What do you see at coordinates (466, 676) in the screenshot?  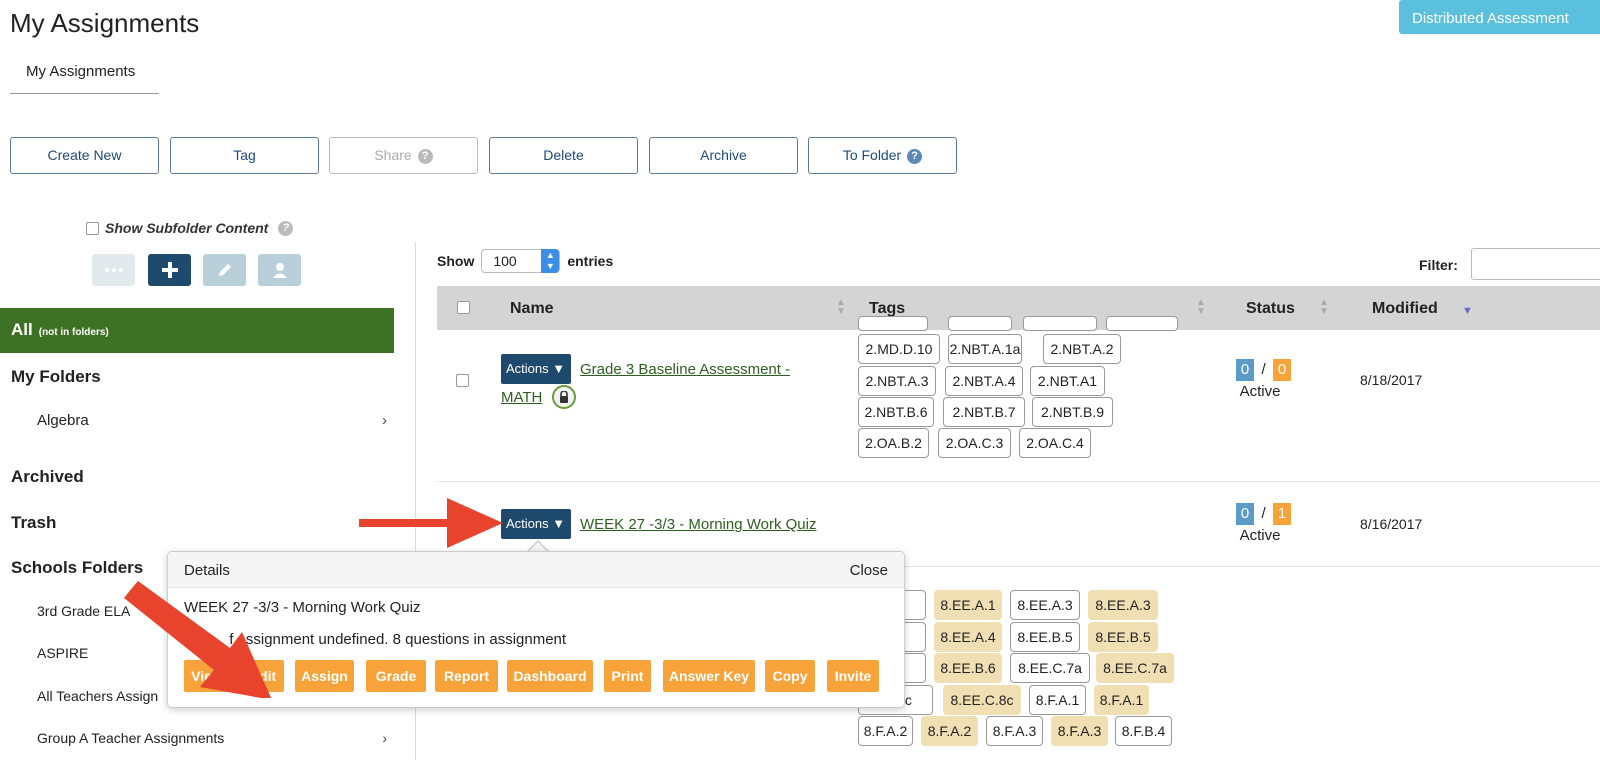 I see `report-button: Report` at bounding box center [466, 676].